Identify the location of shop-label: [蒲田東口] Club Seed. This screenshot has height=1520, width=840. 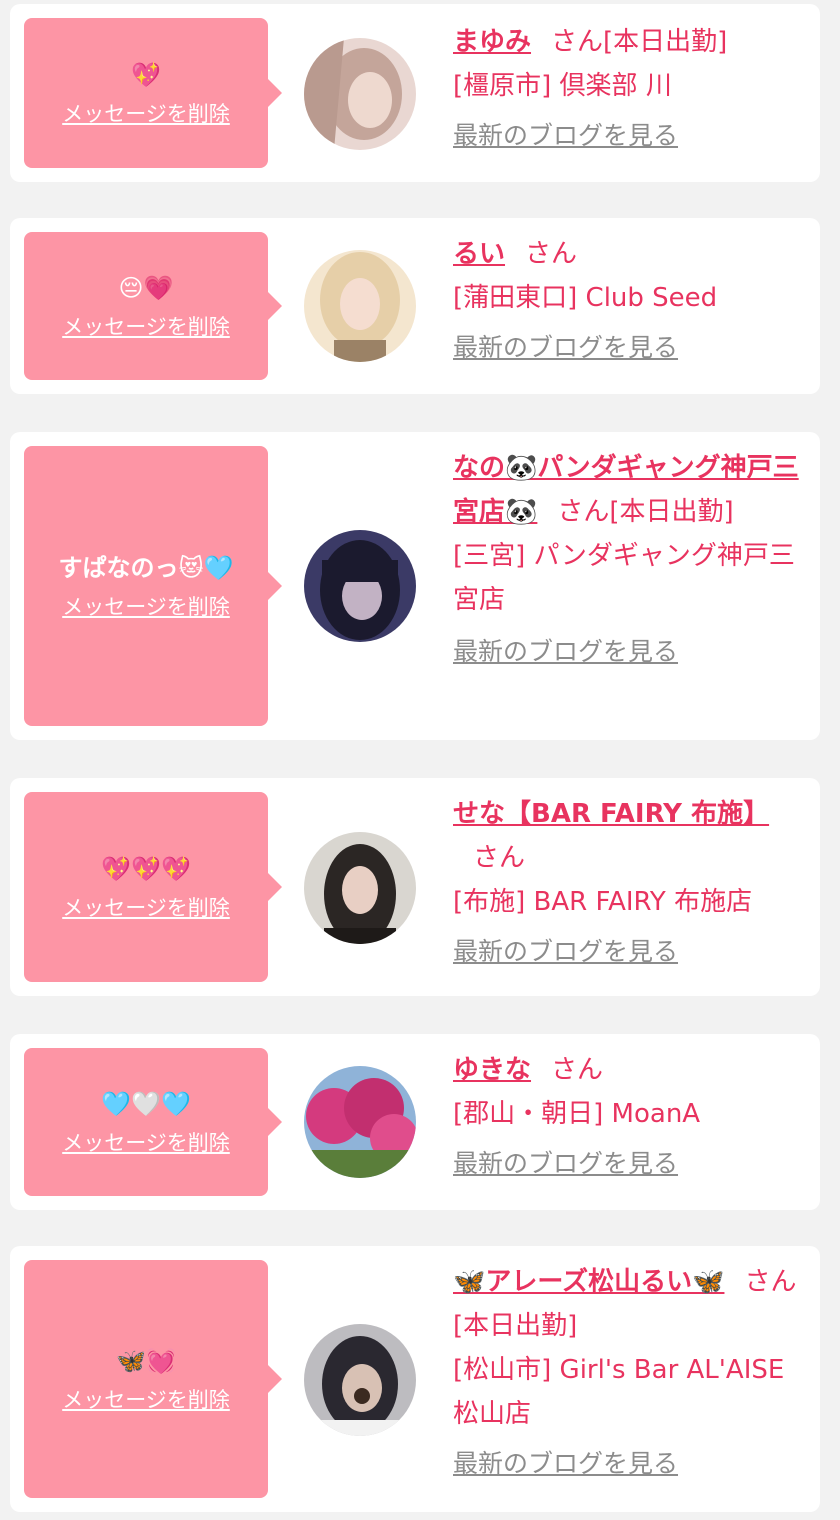
(585, 298).